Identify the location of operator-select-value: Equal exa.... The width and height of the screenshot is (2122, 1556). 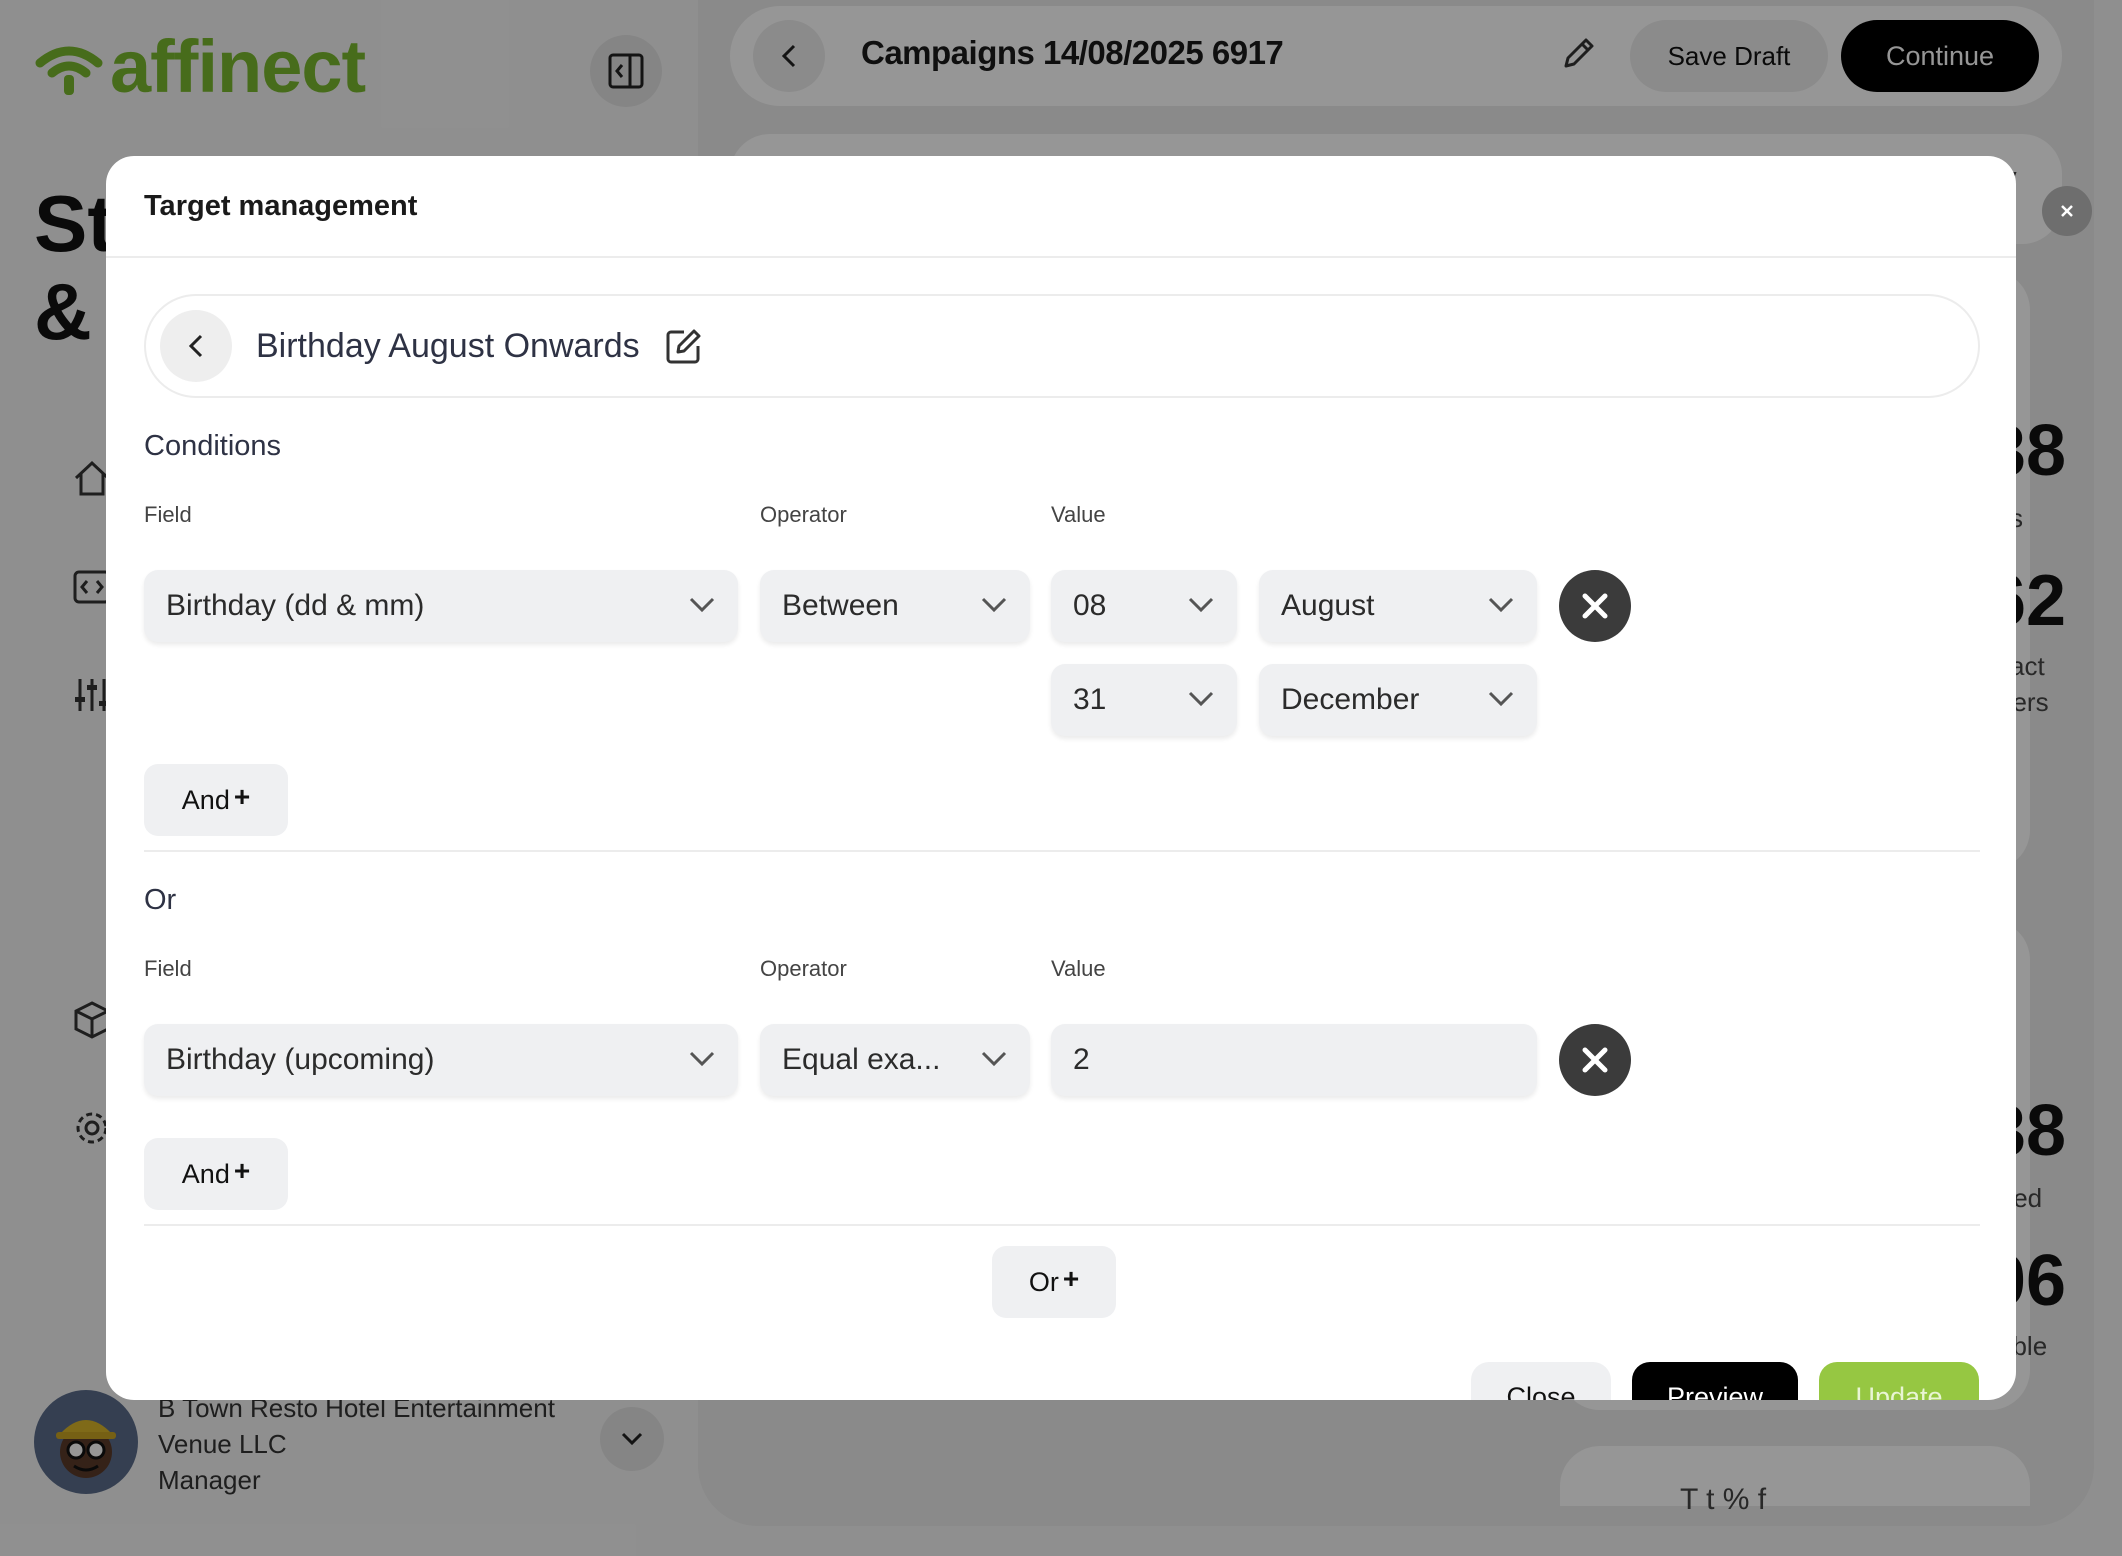
(861, 1059).